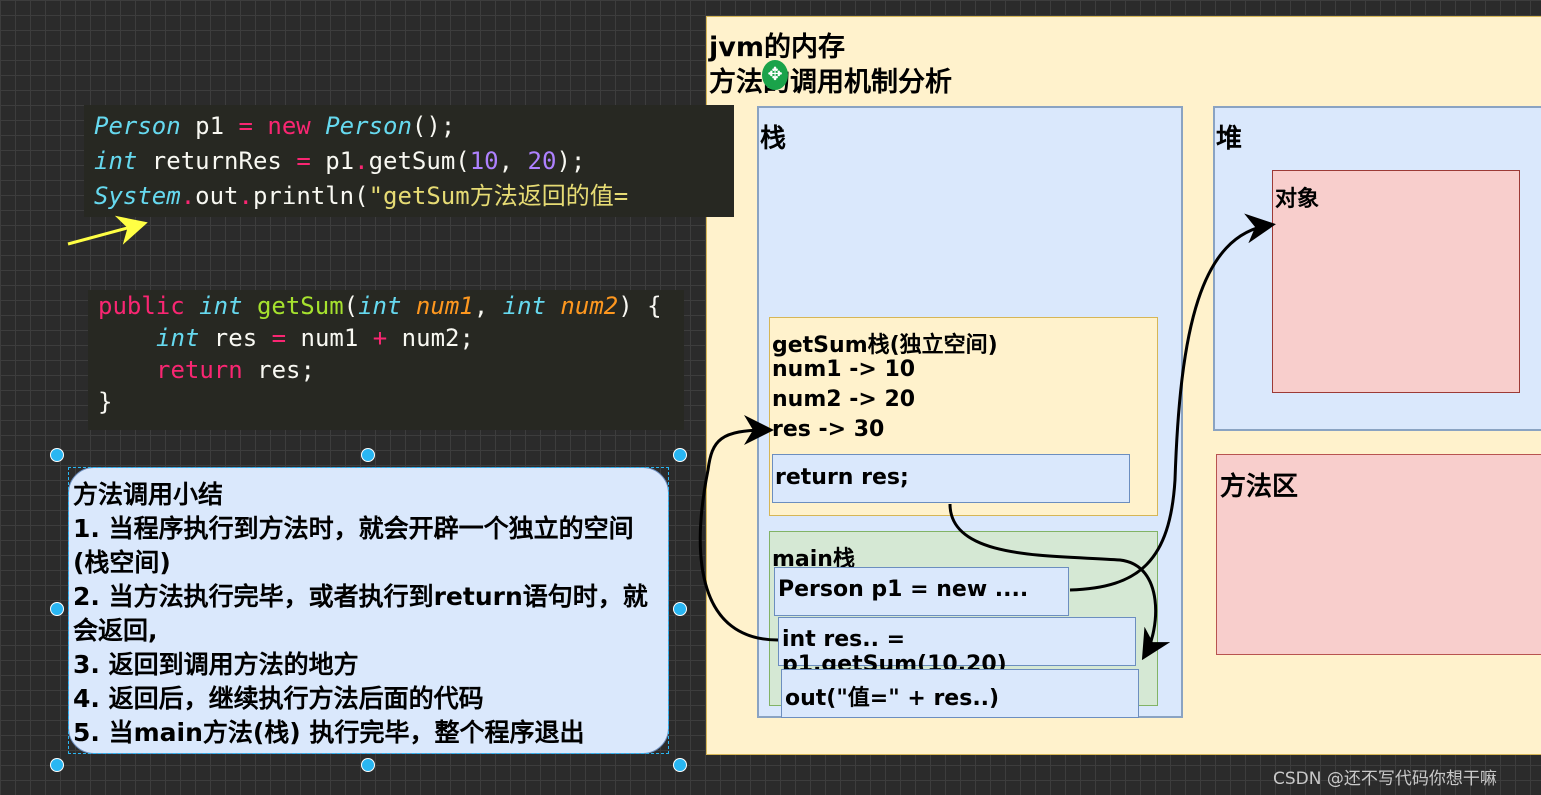  What do you see at coordinates (1297, 199) in the screenshot?
I see `object-label: 对象` at bounding box center [1297, 199].